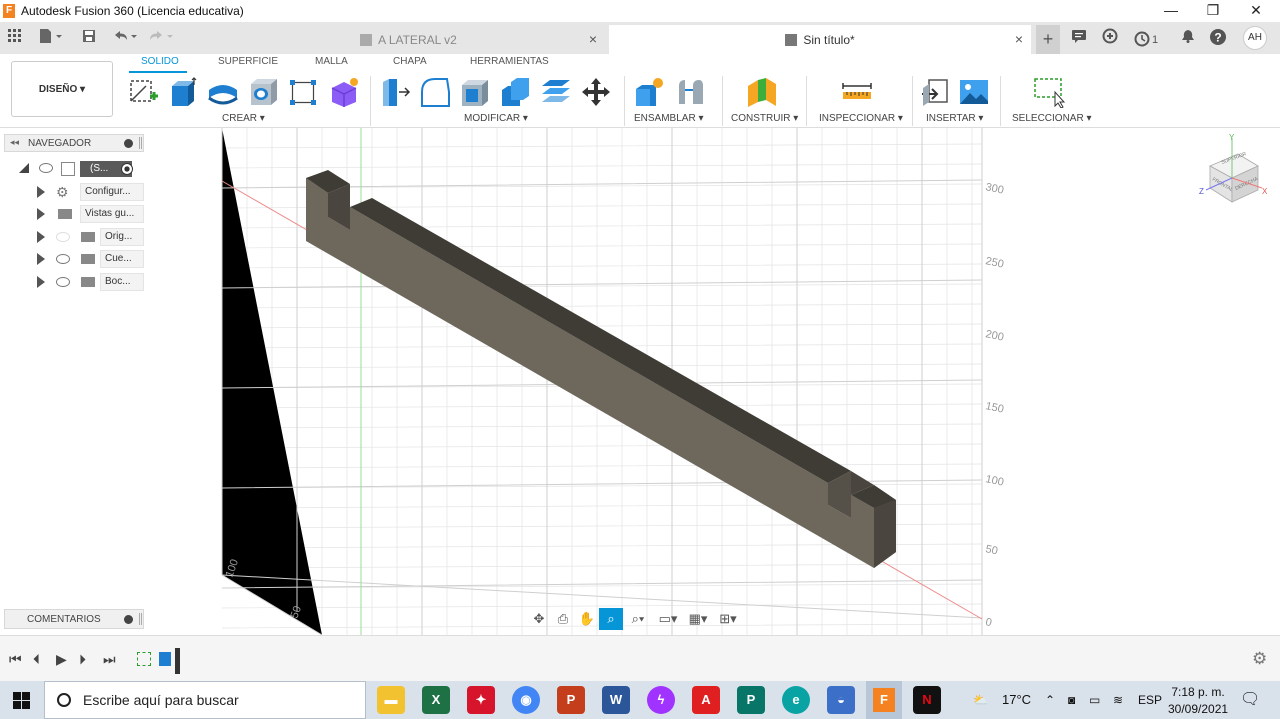  What do you see at coordinates (927, 700) in the screenshot?
I see `netflix-icon: N` at bounding box center [927, 700].